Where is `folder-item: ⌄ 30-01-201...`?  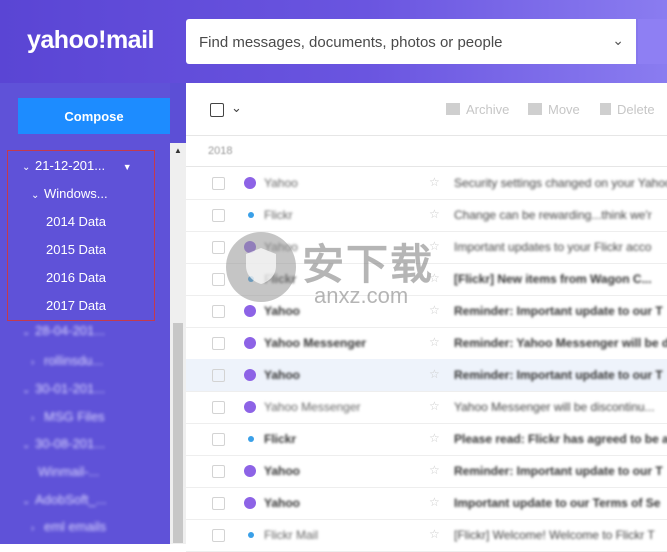
folder-item: ⌄ 30-01-201... is located at coordinates (63, 388).